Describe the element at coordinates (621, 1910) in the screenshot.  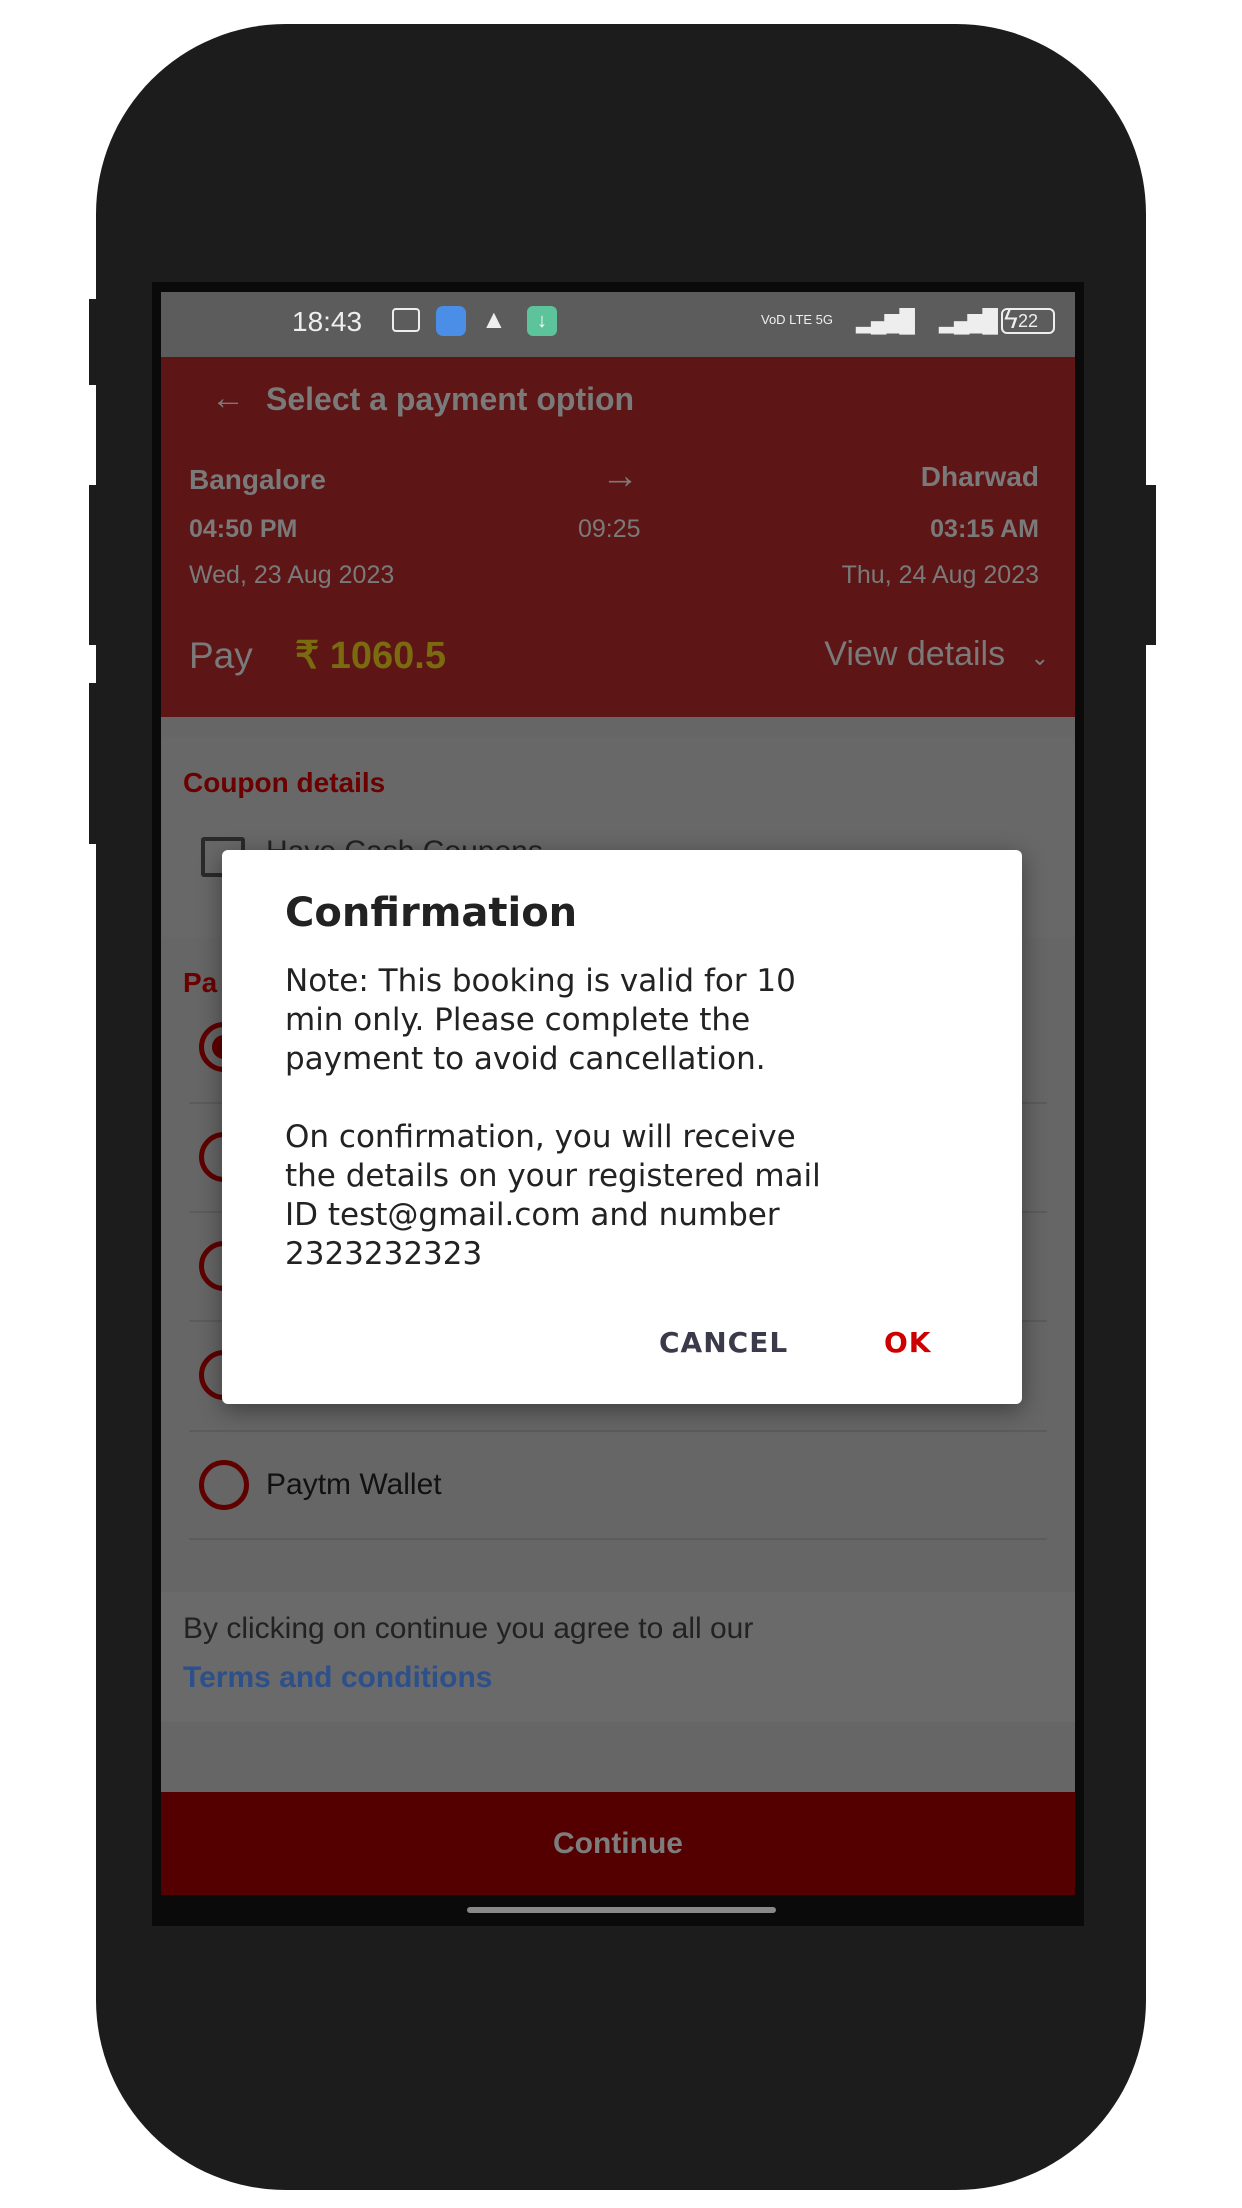
I see `home-indicator` at that location.